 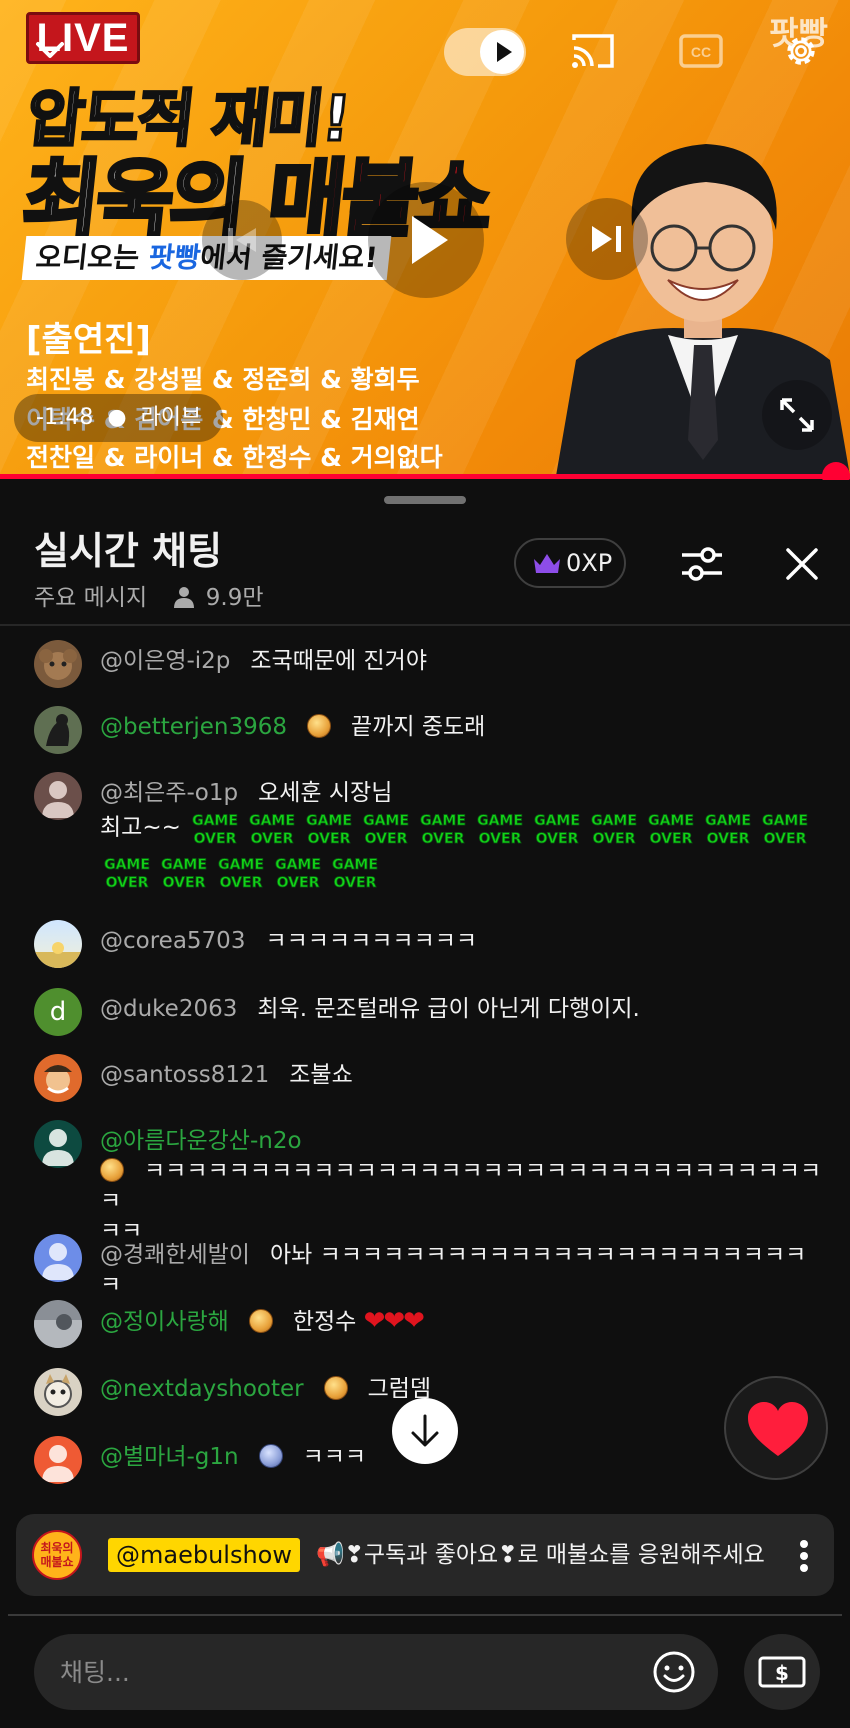 I want to click on message-author: @corea5703, so click(x=172, y=941).